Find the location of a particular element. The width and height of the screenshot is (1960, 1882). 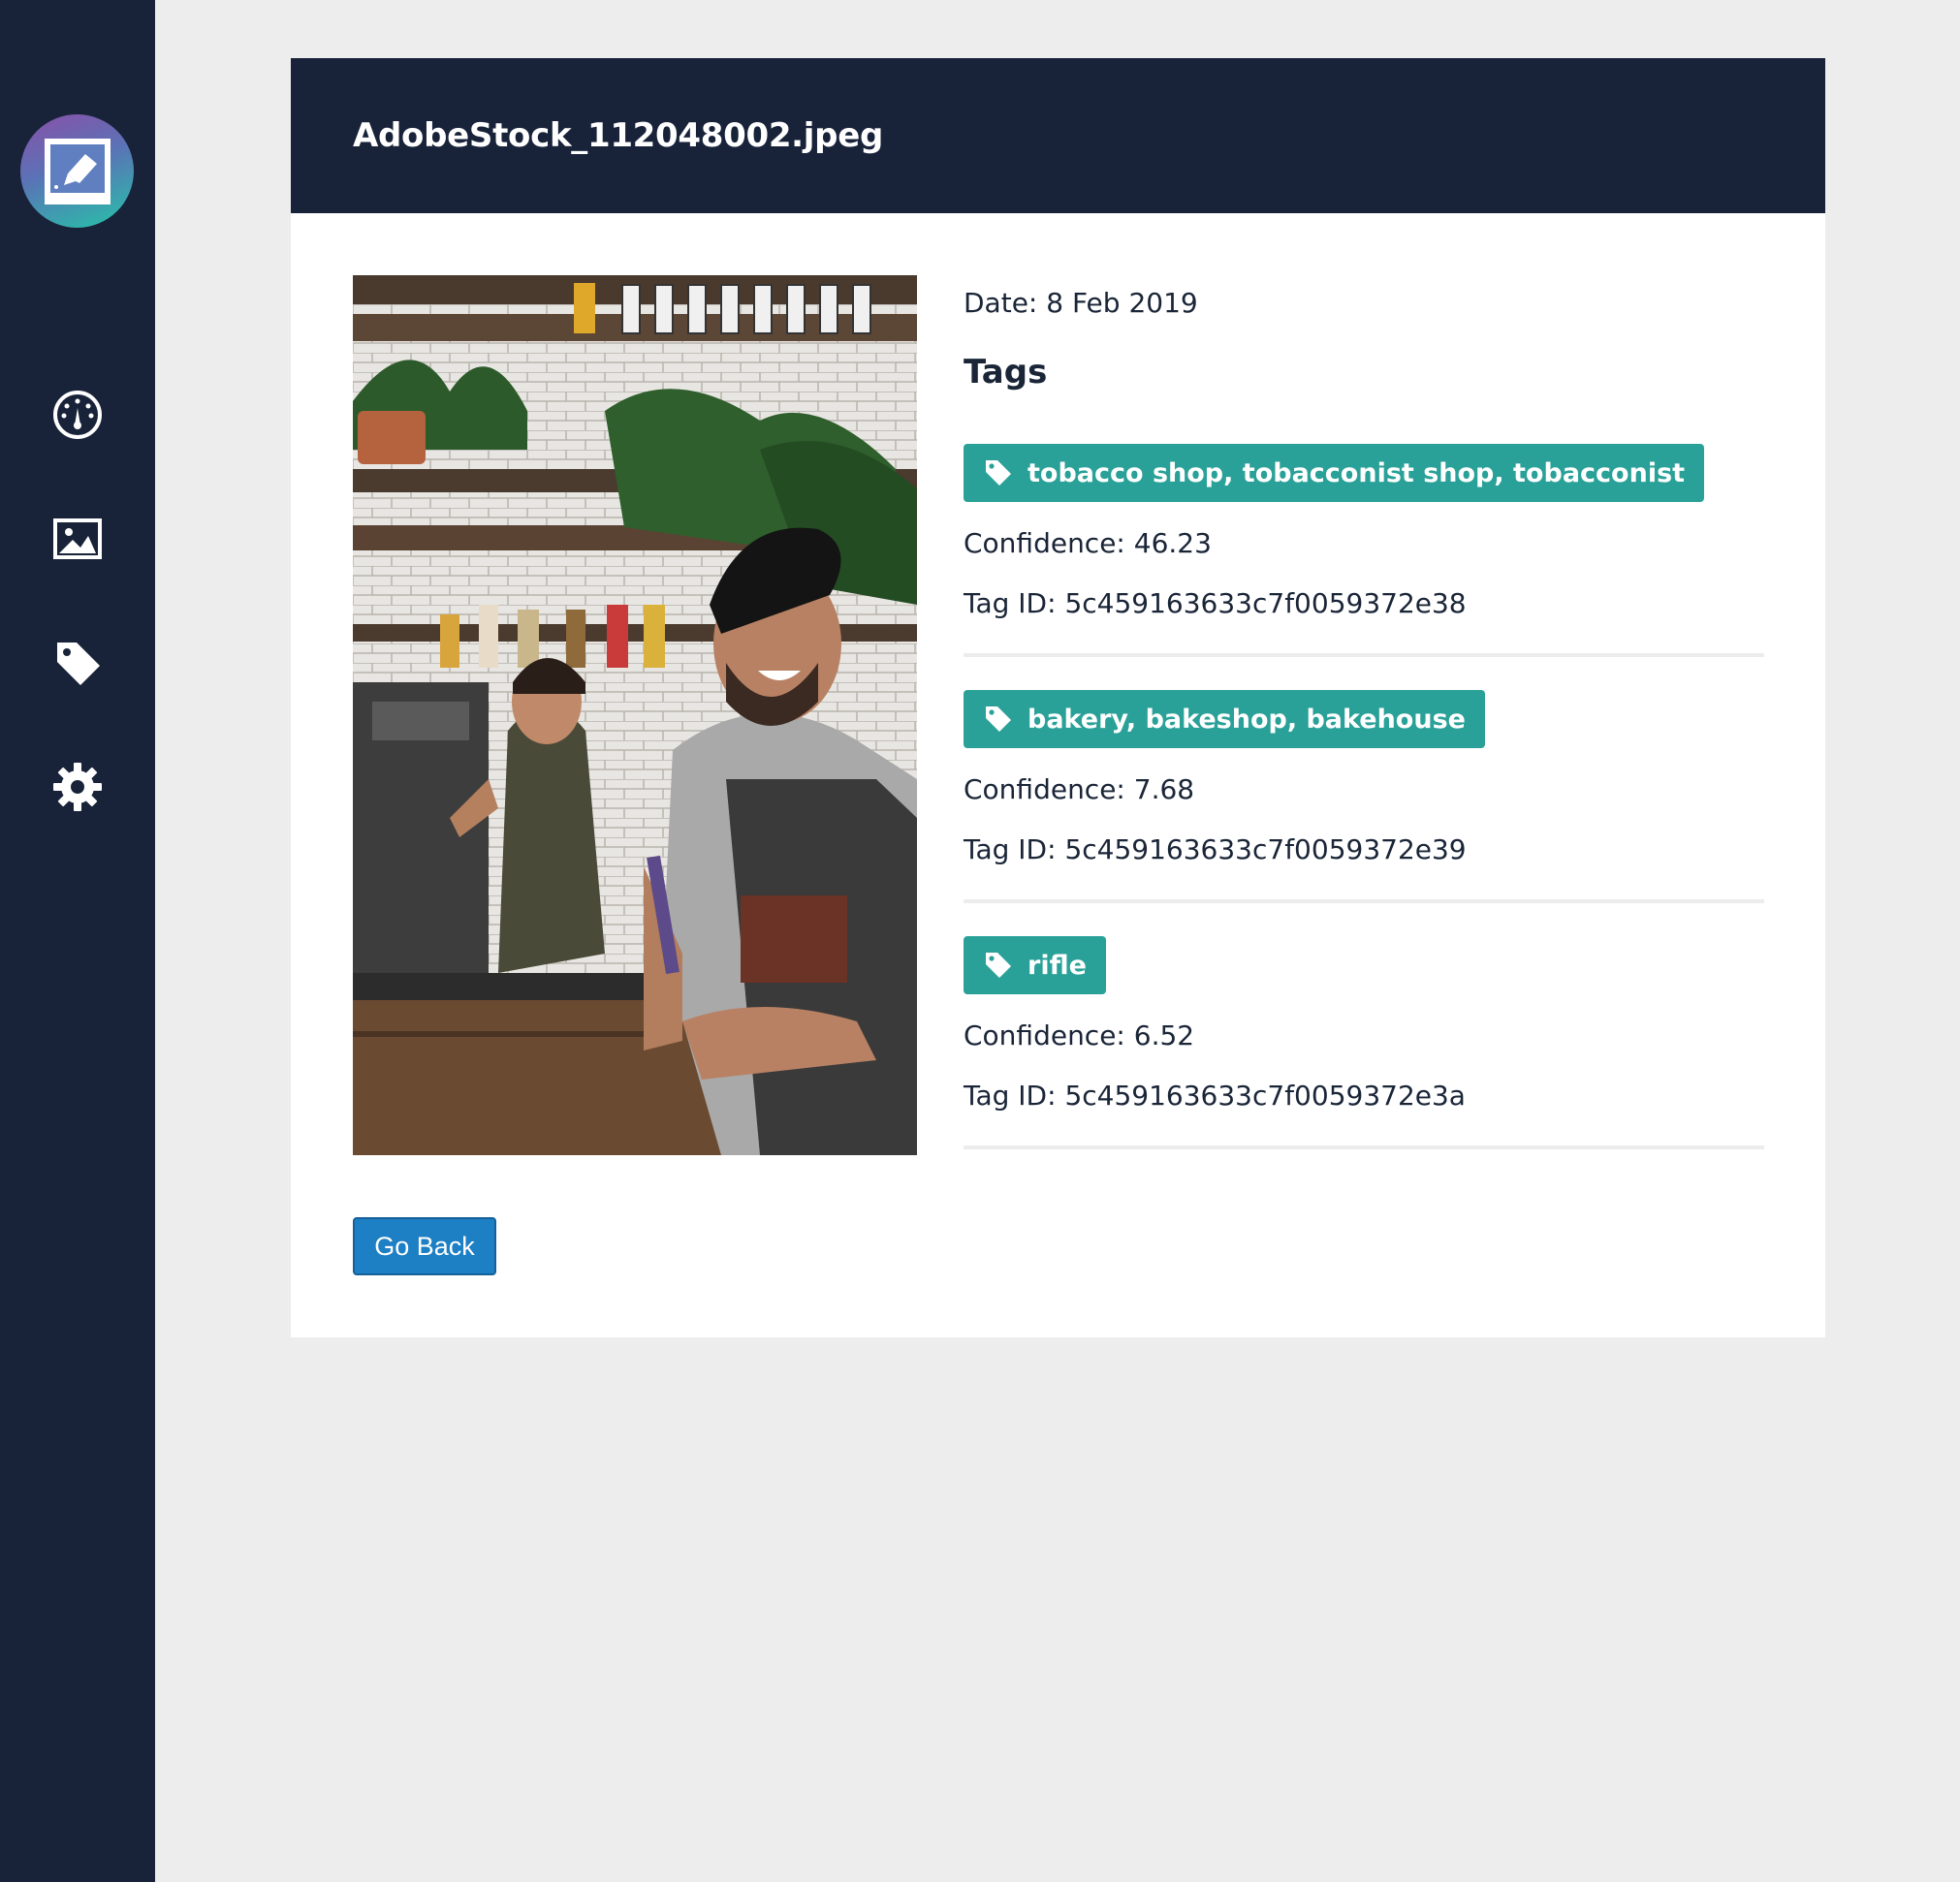

tag-id: Tag ID: 5c459163633c7f0059372e38 is located at coordinates (1215, 603).